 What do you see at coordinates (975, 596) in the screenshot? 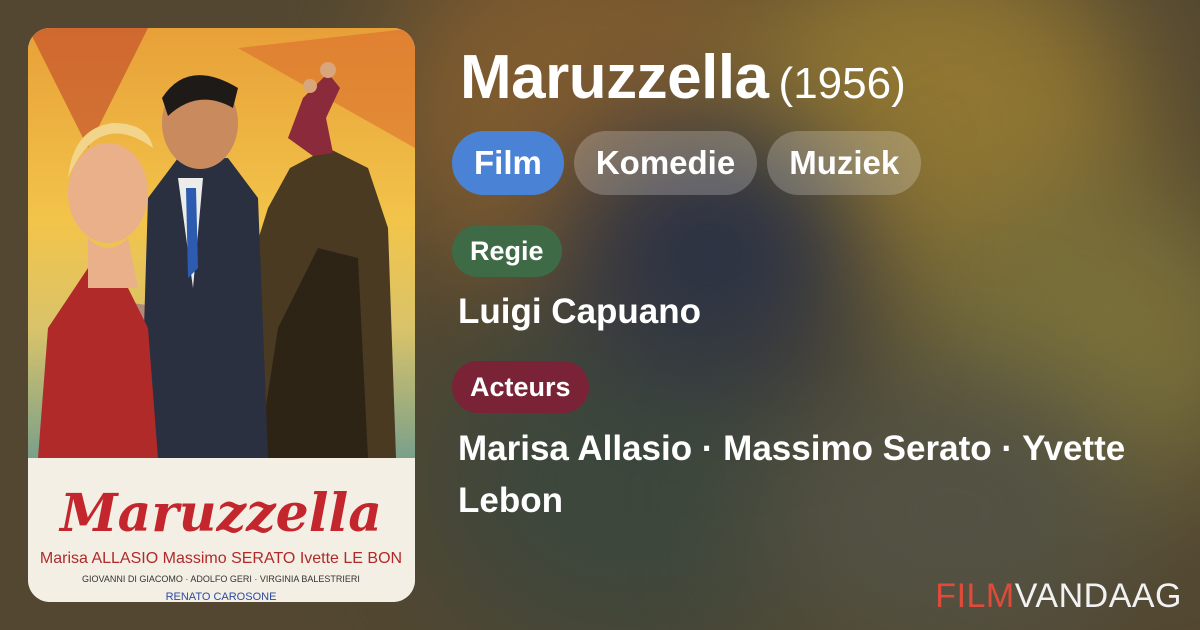
I see `brand-logo-part1: FILM` at bounding box center [975, 596].